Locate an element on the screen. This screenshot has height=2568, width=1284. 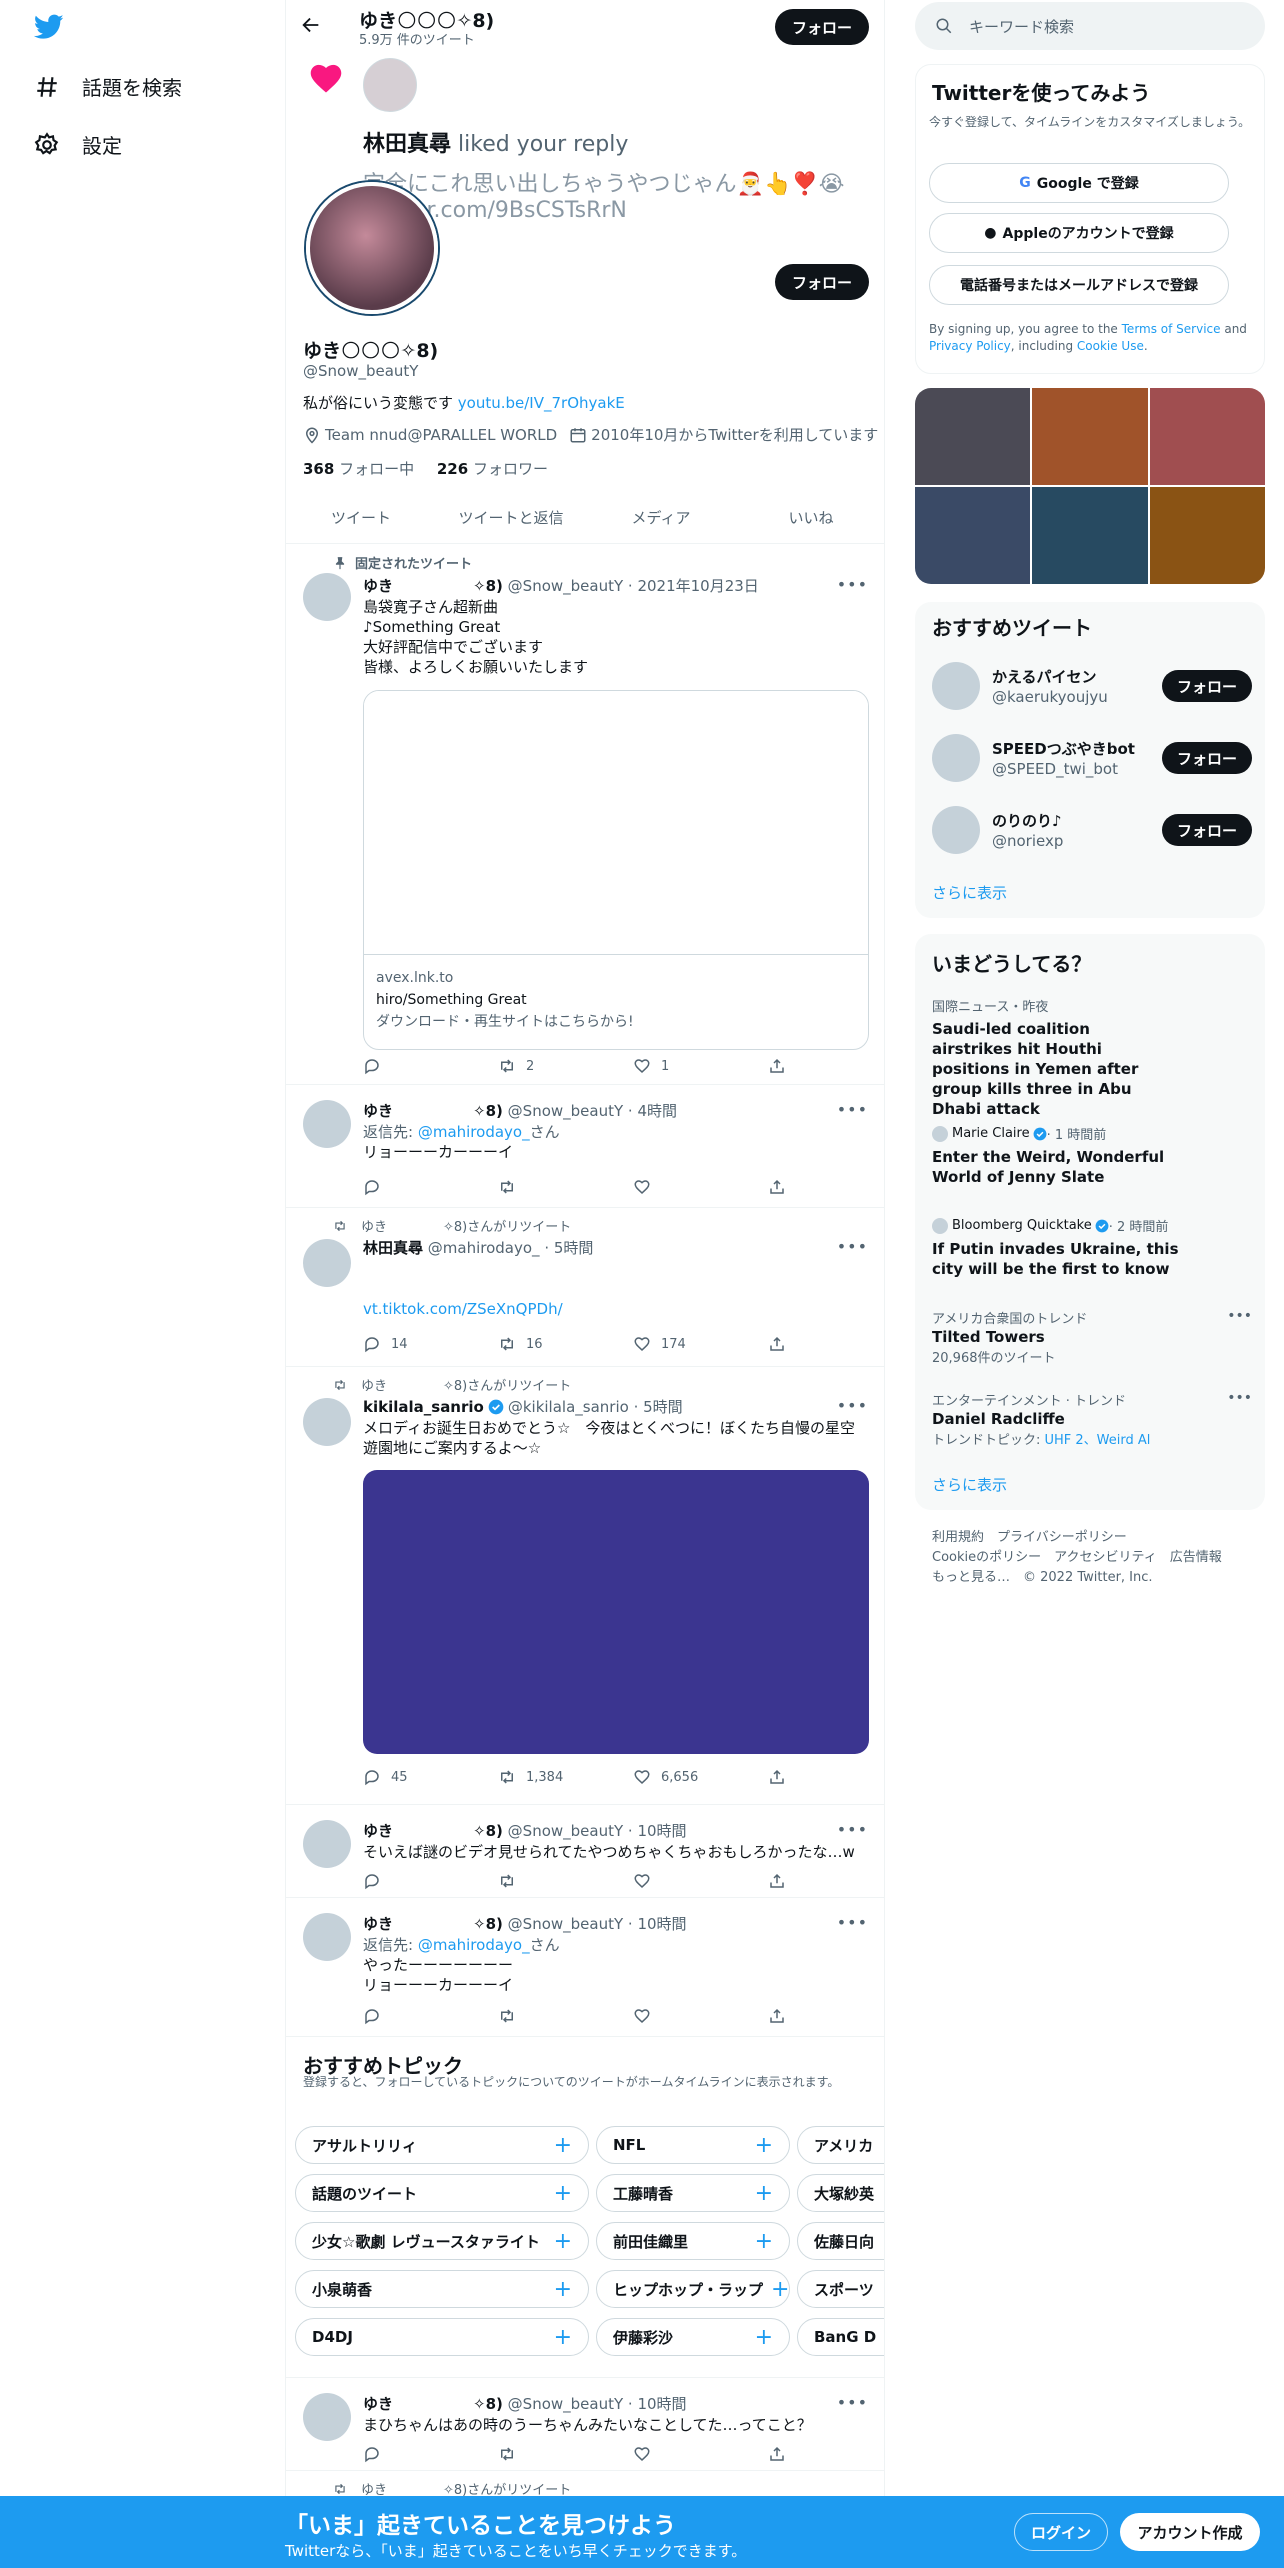
footer-line: Cookieのポリシー アクセシビリティ 広告情報 is located at coordinates (1077, 1558).